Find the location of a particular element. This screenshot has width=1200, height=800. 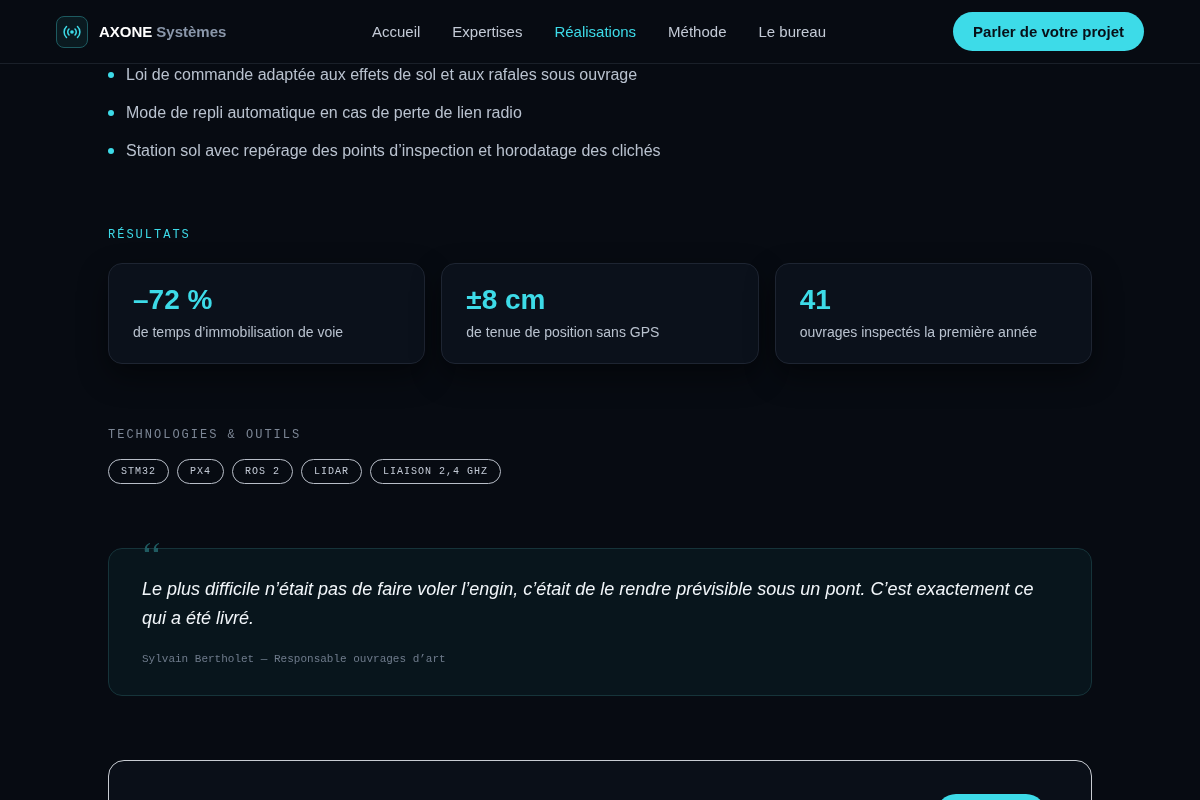

result-value: 41 is located at coordinates (815, 300).